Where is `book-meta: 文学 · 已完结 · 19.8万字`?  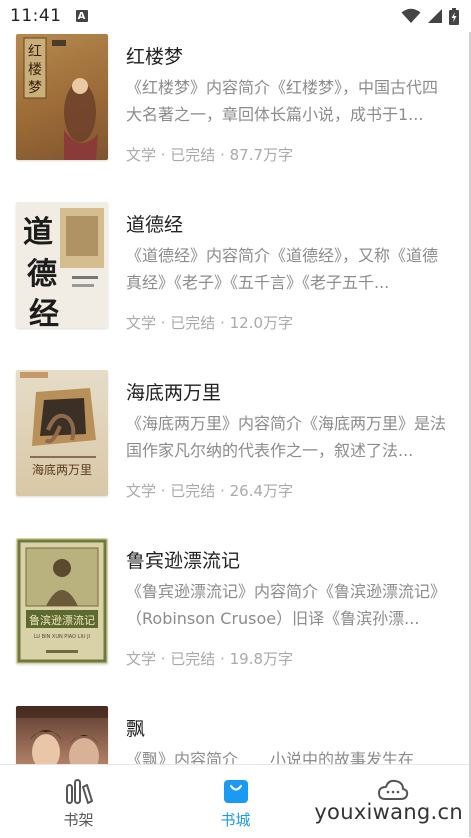
book-meta: 文学 · 已完结 · 19.8万字 is located at coordinates (210, 659).